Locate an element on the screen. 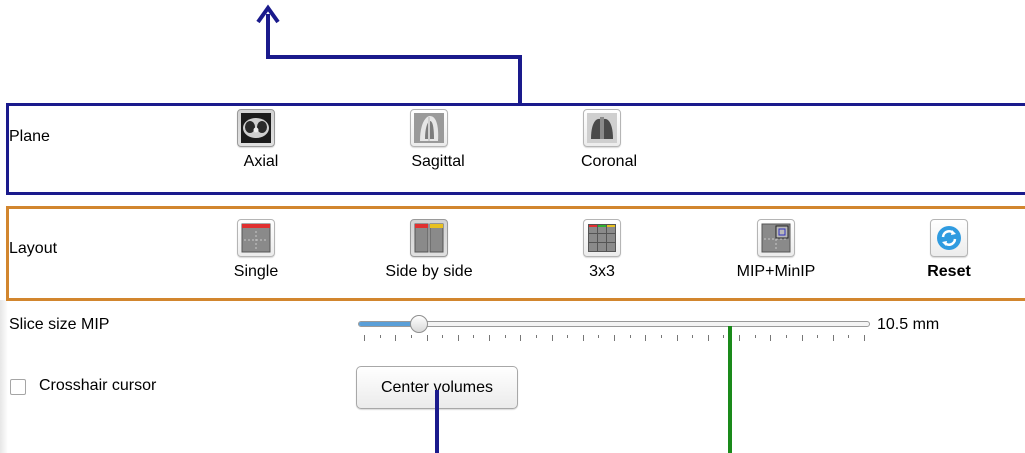  slice-size-label: Slice size MIP is located at coordinates (59, 324).